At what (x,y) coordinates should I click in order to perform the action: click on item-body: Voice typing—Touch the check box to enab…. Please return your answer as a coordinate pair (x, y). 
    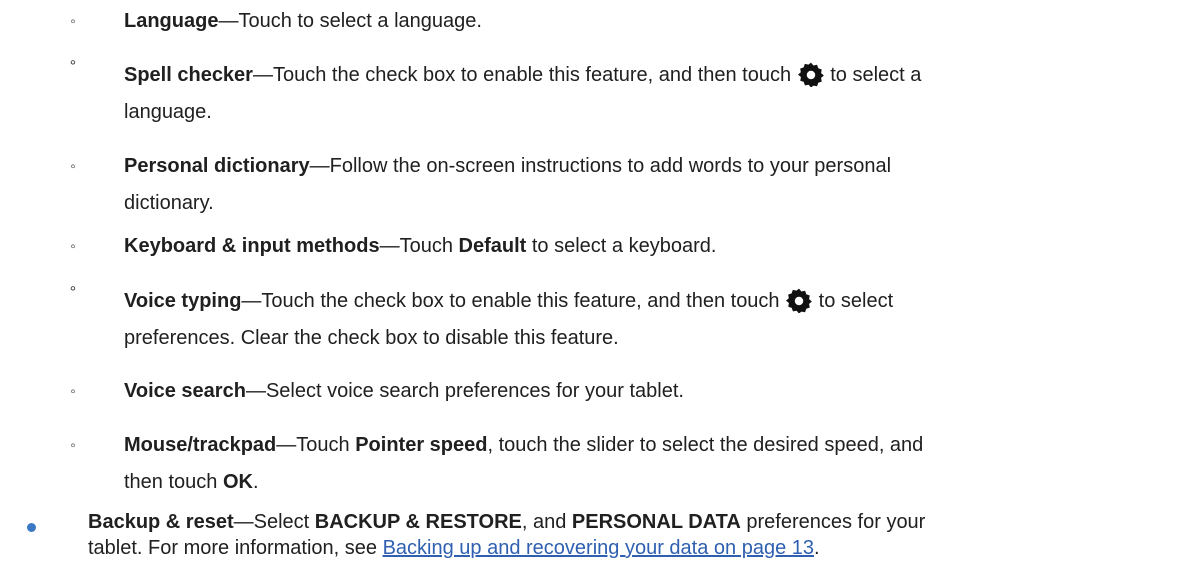
    Looking at the image, I should click on (644, 320).